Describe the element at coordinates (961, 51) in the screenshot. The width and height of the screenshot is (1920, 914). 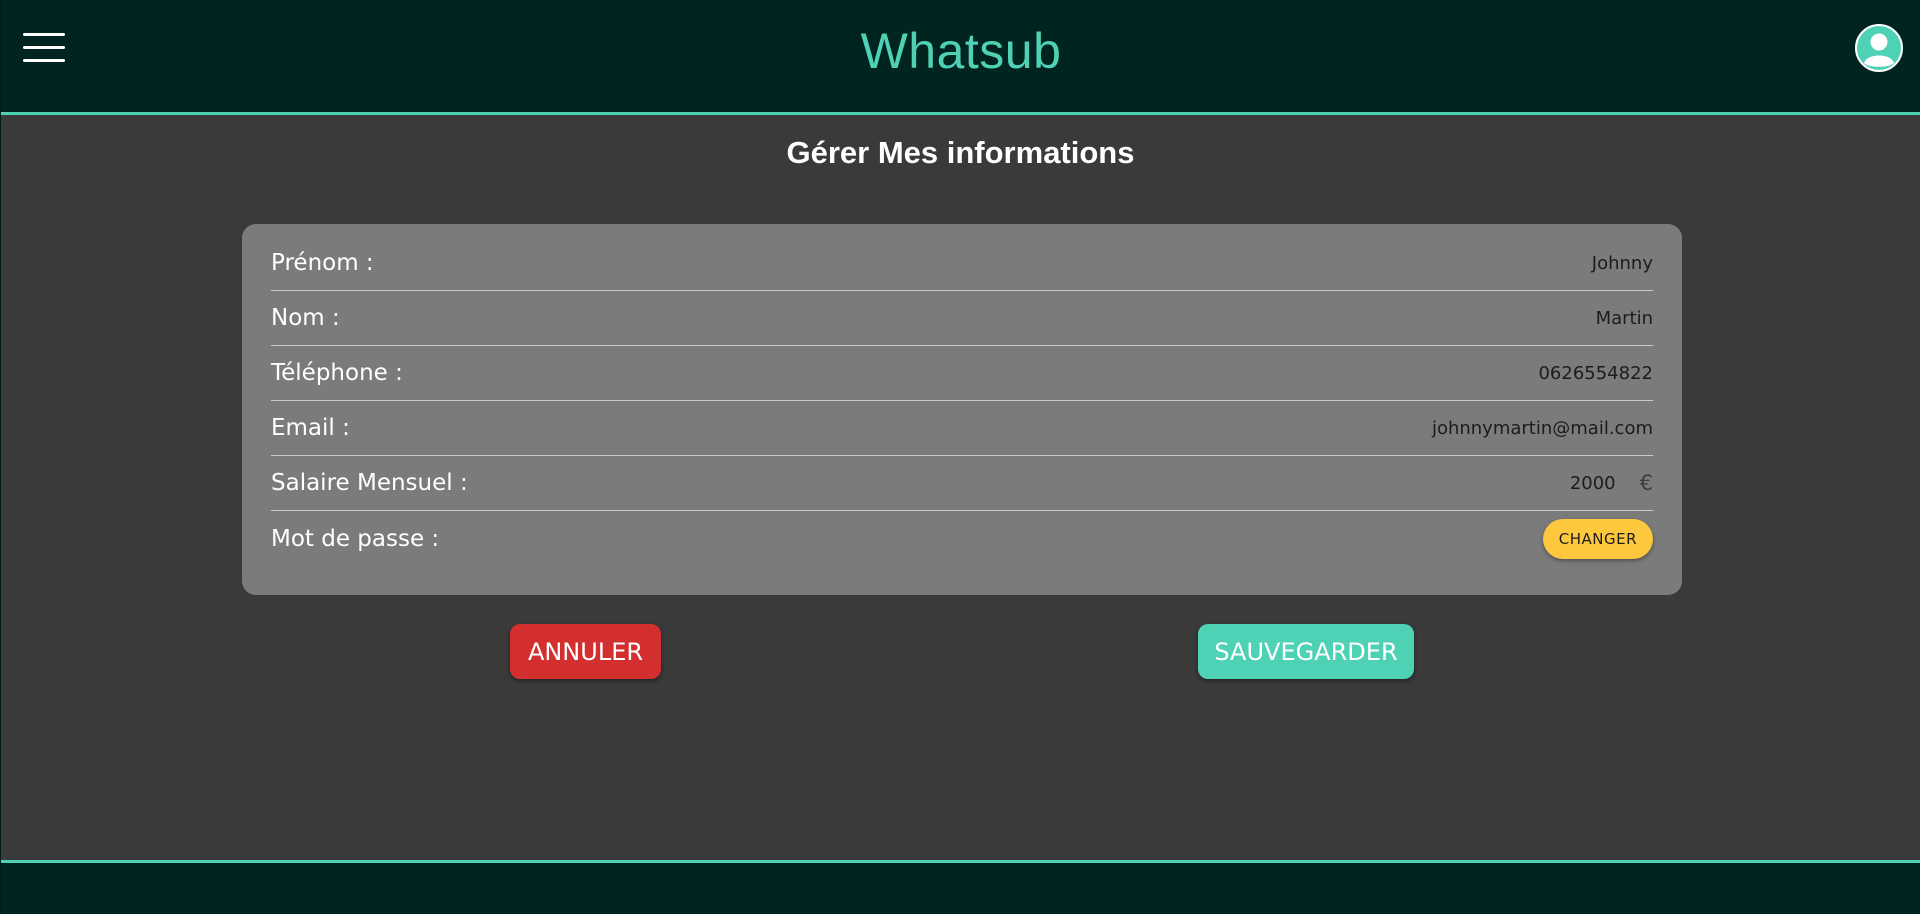
I see `app-title: Whatsub` at that location.